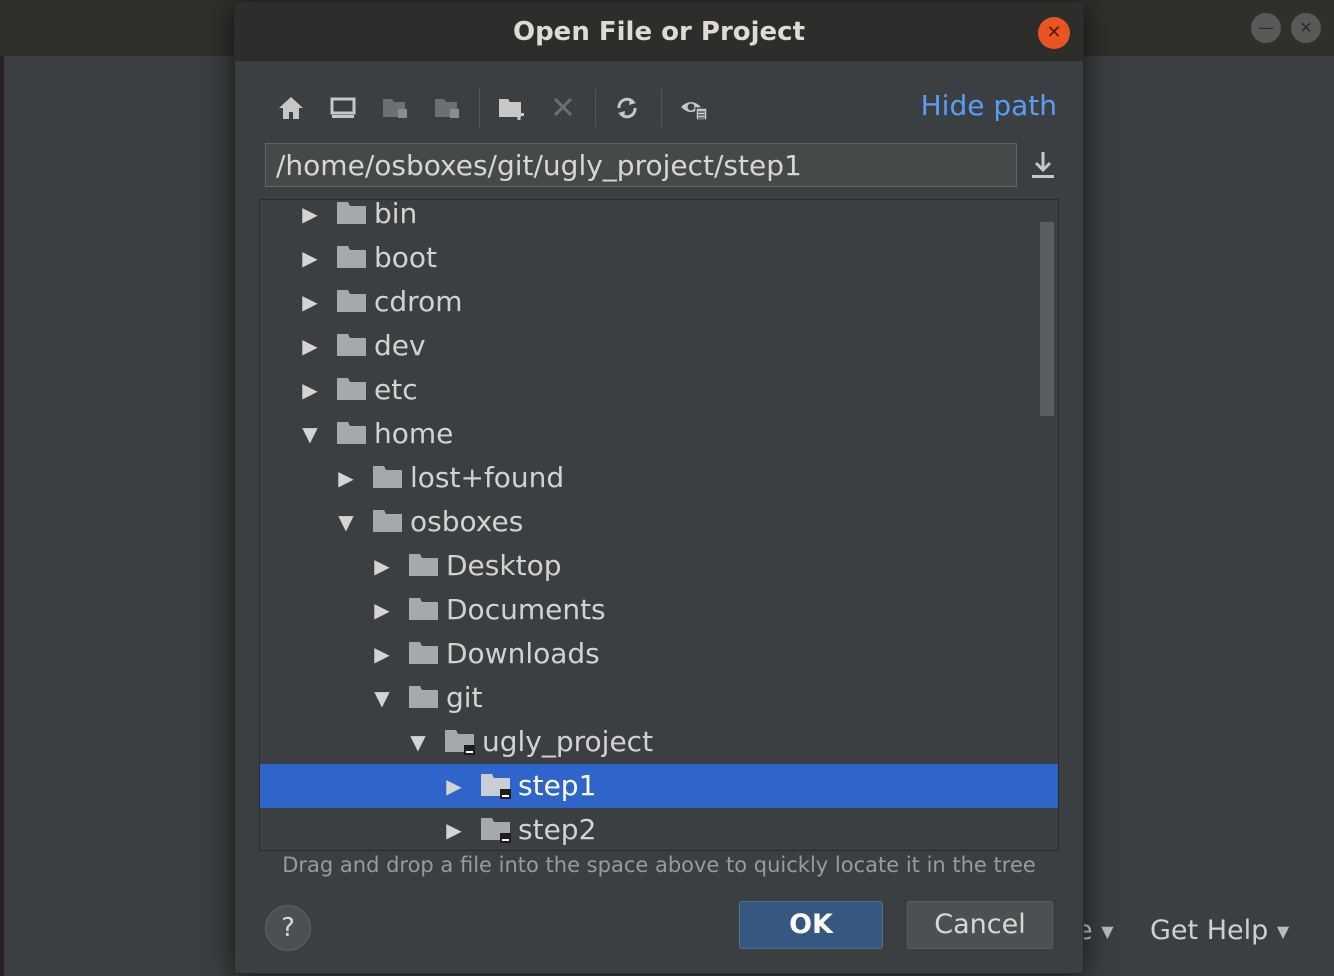  Describe the element at coordinates (1054, 33) in the screenshot. I see `close-icon: ✕` at that location.